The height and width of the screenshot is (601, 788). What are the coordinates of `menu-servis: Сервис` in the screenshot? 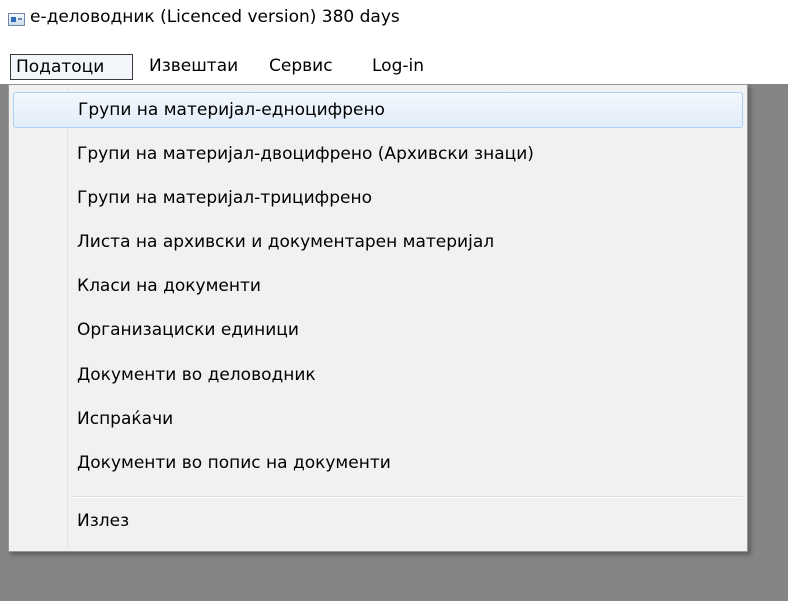 It's located at (312, 67).